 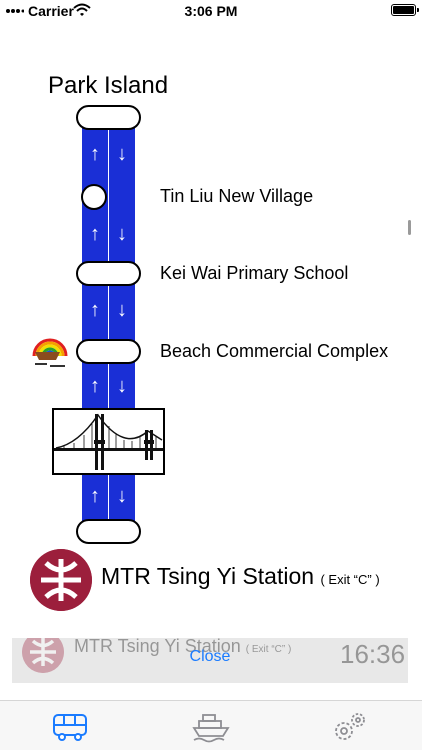 What do you see at coordinates (61, 580) in the screenshot?
I see `mtr-logo` at bounding box center [61, 580].